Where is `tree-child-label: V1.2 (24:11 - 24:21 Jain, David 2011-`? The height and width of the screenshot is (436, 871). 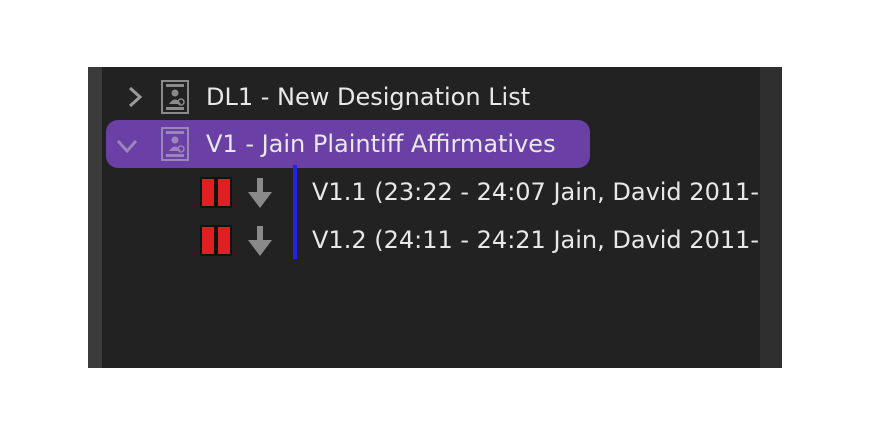
tree-child-label: V1.2 (24:11 - 24:21 Jain, David 2011- is located at coordinates (536, 240).